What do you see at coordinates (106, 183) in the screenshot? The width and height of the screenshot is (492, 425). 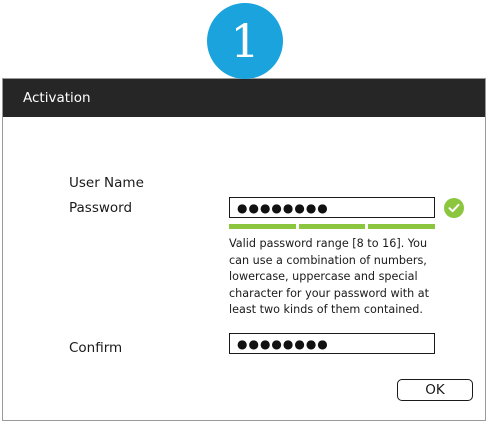 I see `username-label: User Name` at bounding box center [106, 183].